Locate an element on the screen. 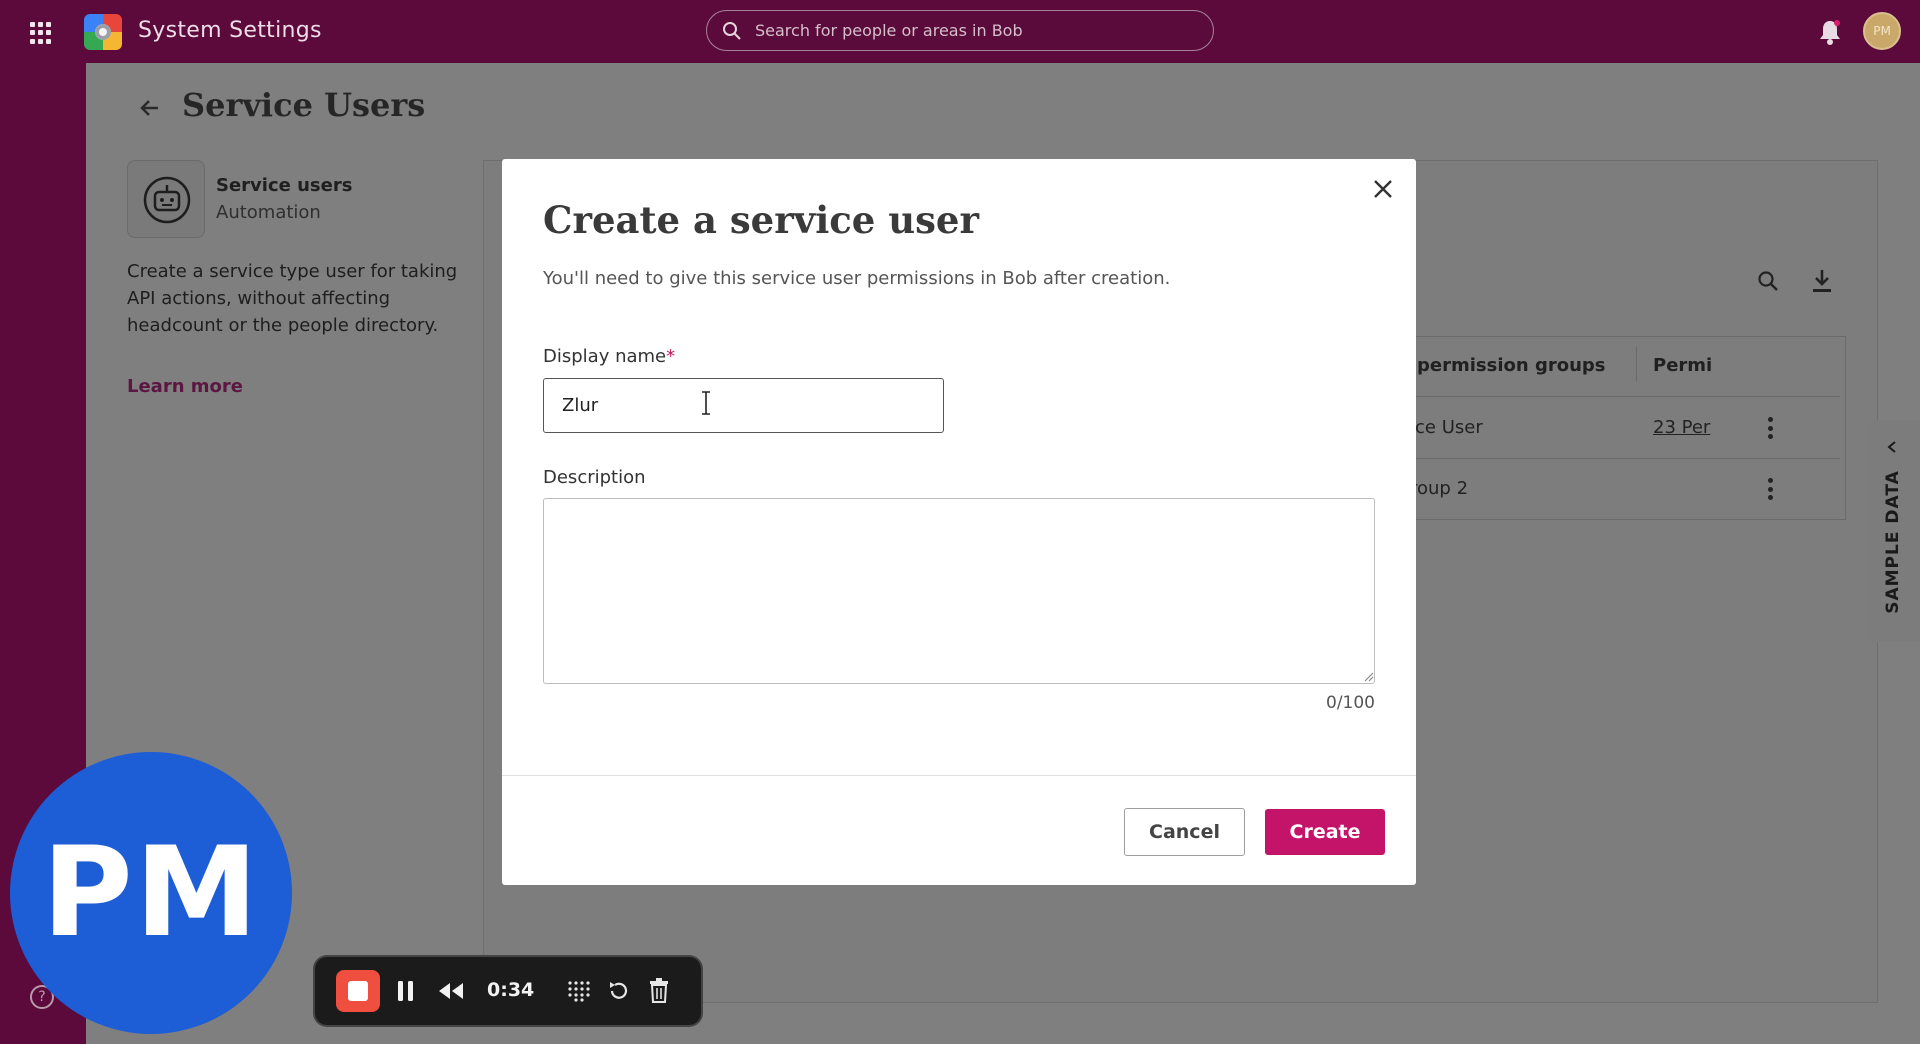  pause-icon is located at coordinates (406, 991).